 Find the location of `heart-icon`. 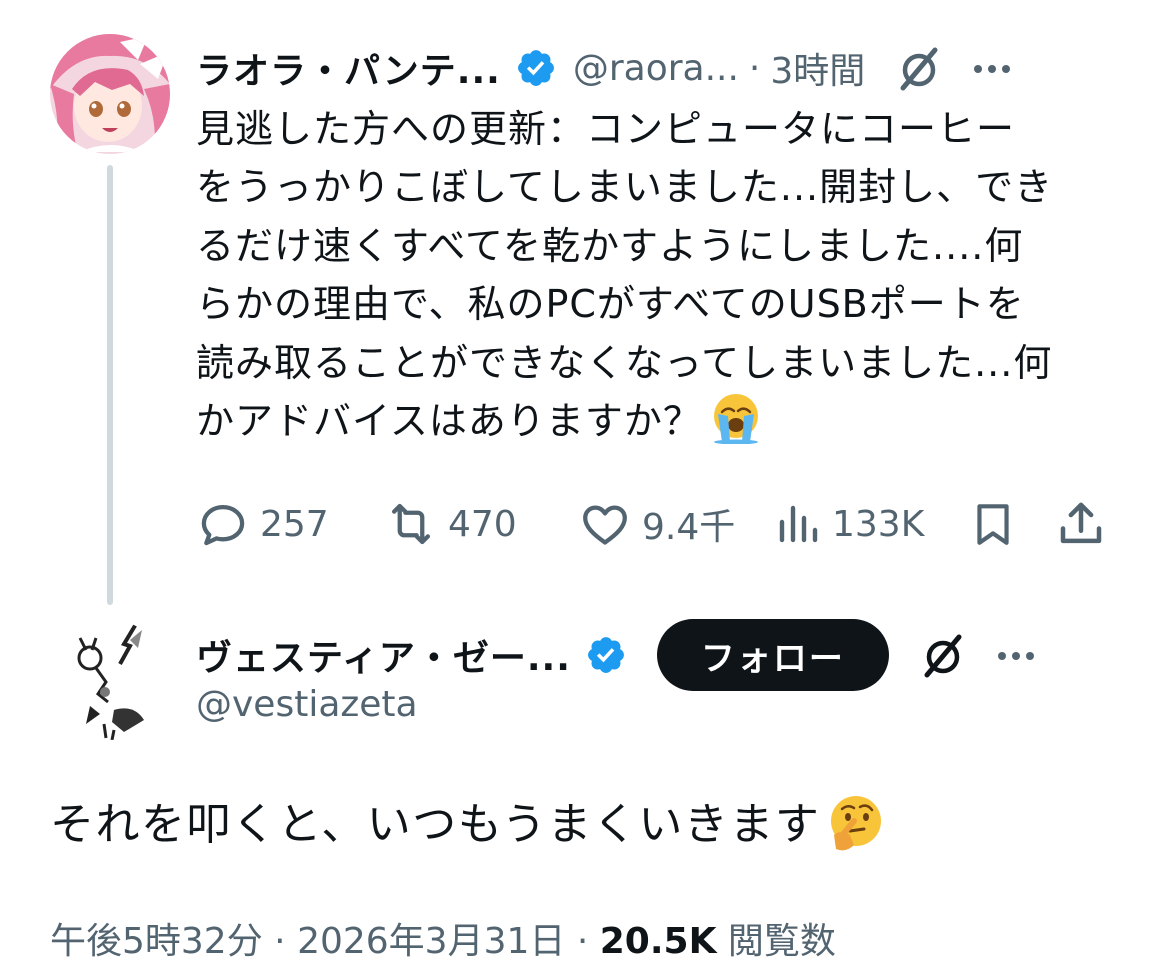

heart-icon is located at coordinates (605, 525).